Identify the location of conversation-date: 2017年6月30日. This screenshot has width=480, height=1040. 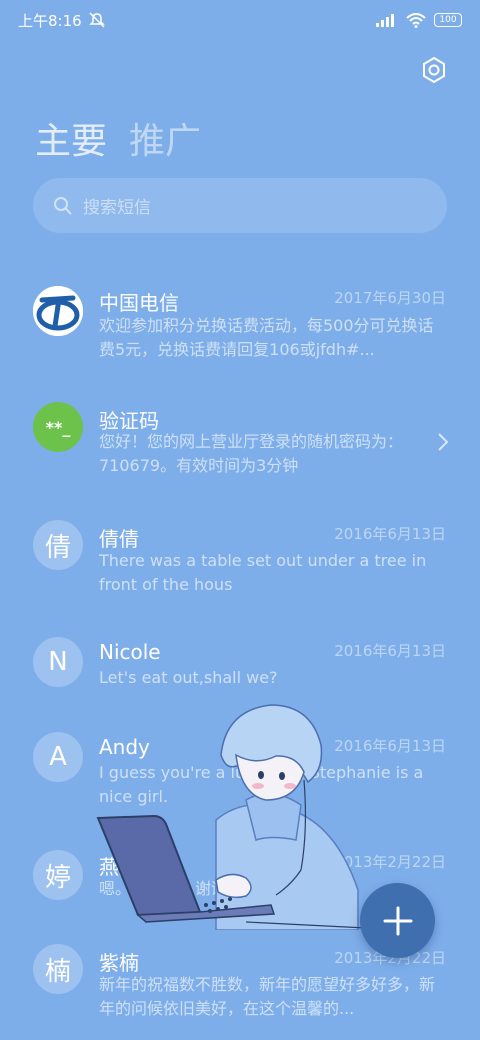
(390, 298).